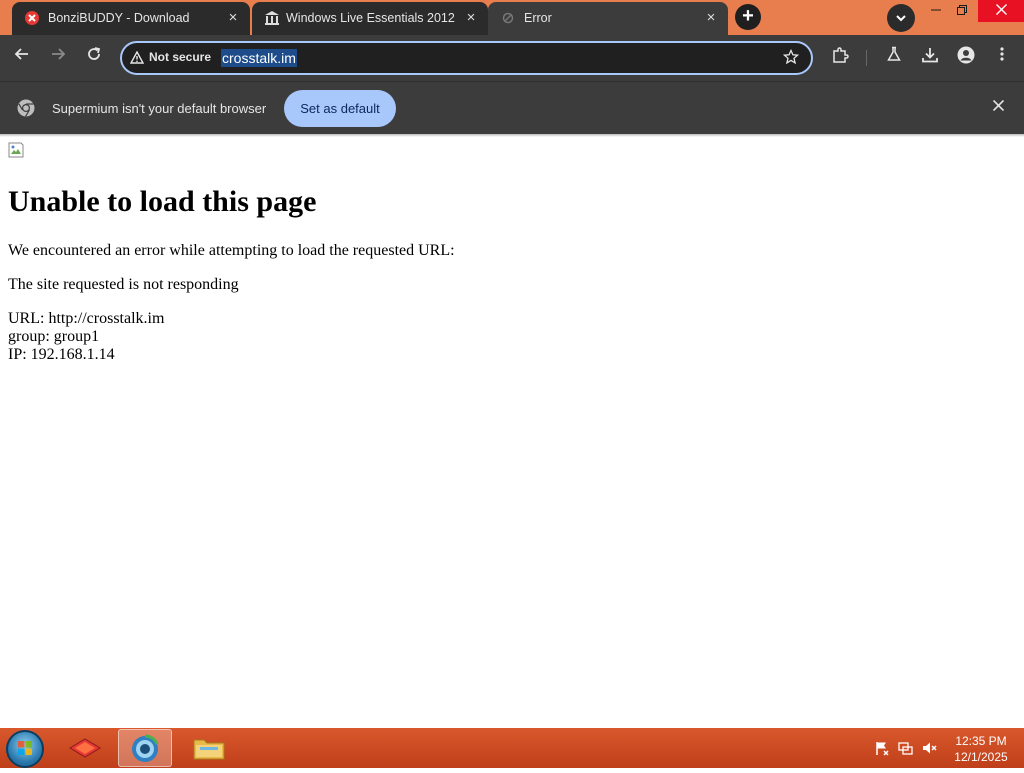 The width and height of the screenshot is (1024, 773). Describe the element at coordinates (981, 757) in the screenshot. I see `clock-date: 12/1/2025` at that location.